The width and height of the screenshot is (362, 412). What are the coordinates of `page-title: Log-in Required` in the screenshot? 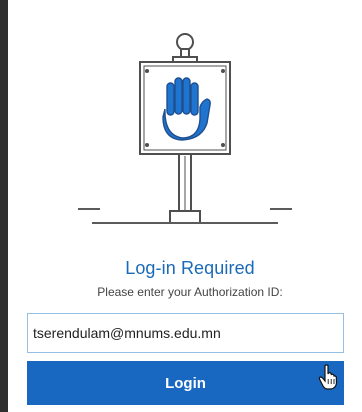 It's located at (190, 268).